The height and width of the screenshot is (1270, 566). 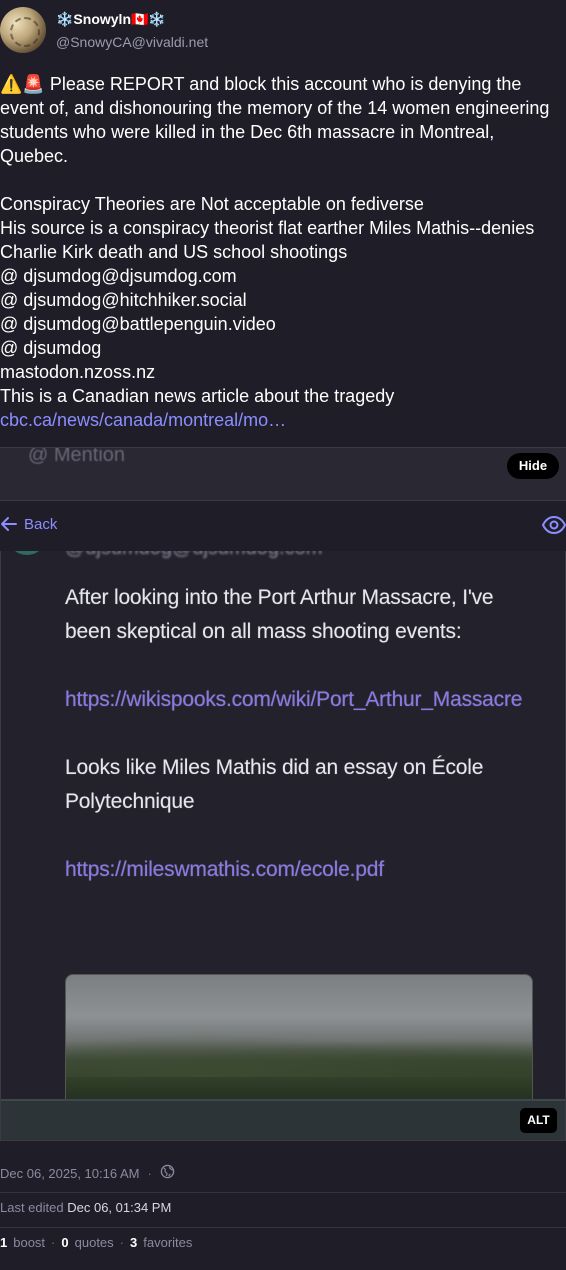 I want to click on post-line: @ djsumdog@djsumdog.com, so click(x=118, y=276).